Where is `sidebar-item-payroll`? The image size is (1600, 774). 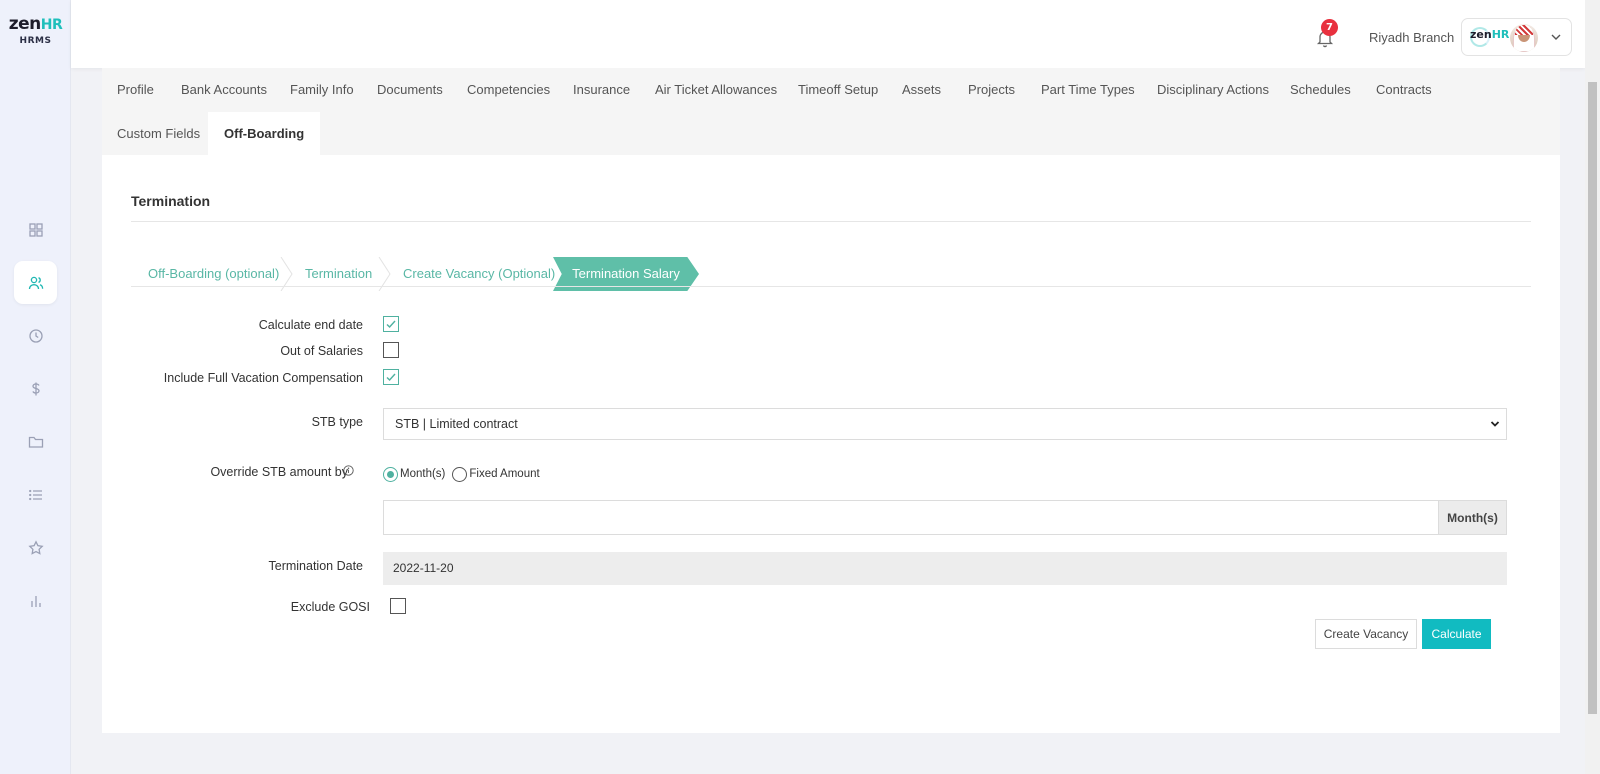 sidebar-item-payroll is located at coordinates (35, 388).